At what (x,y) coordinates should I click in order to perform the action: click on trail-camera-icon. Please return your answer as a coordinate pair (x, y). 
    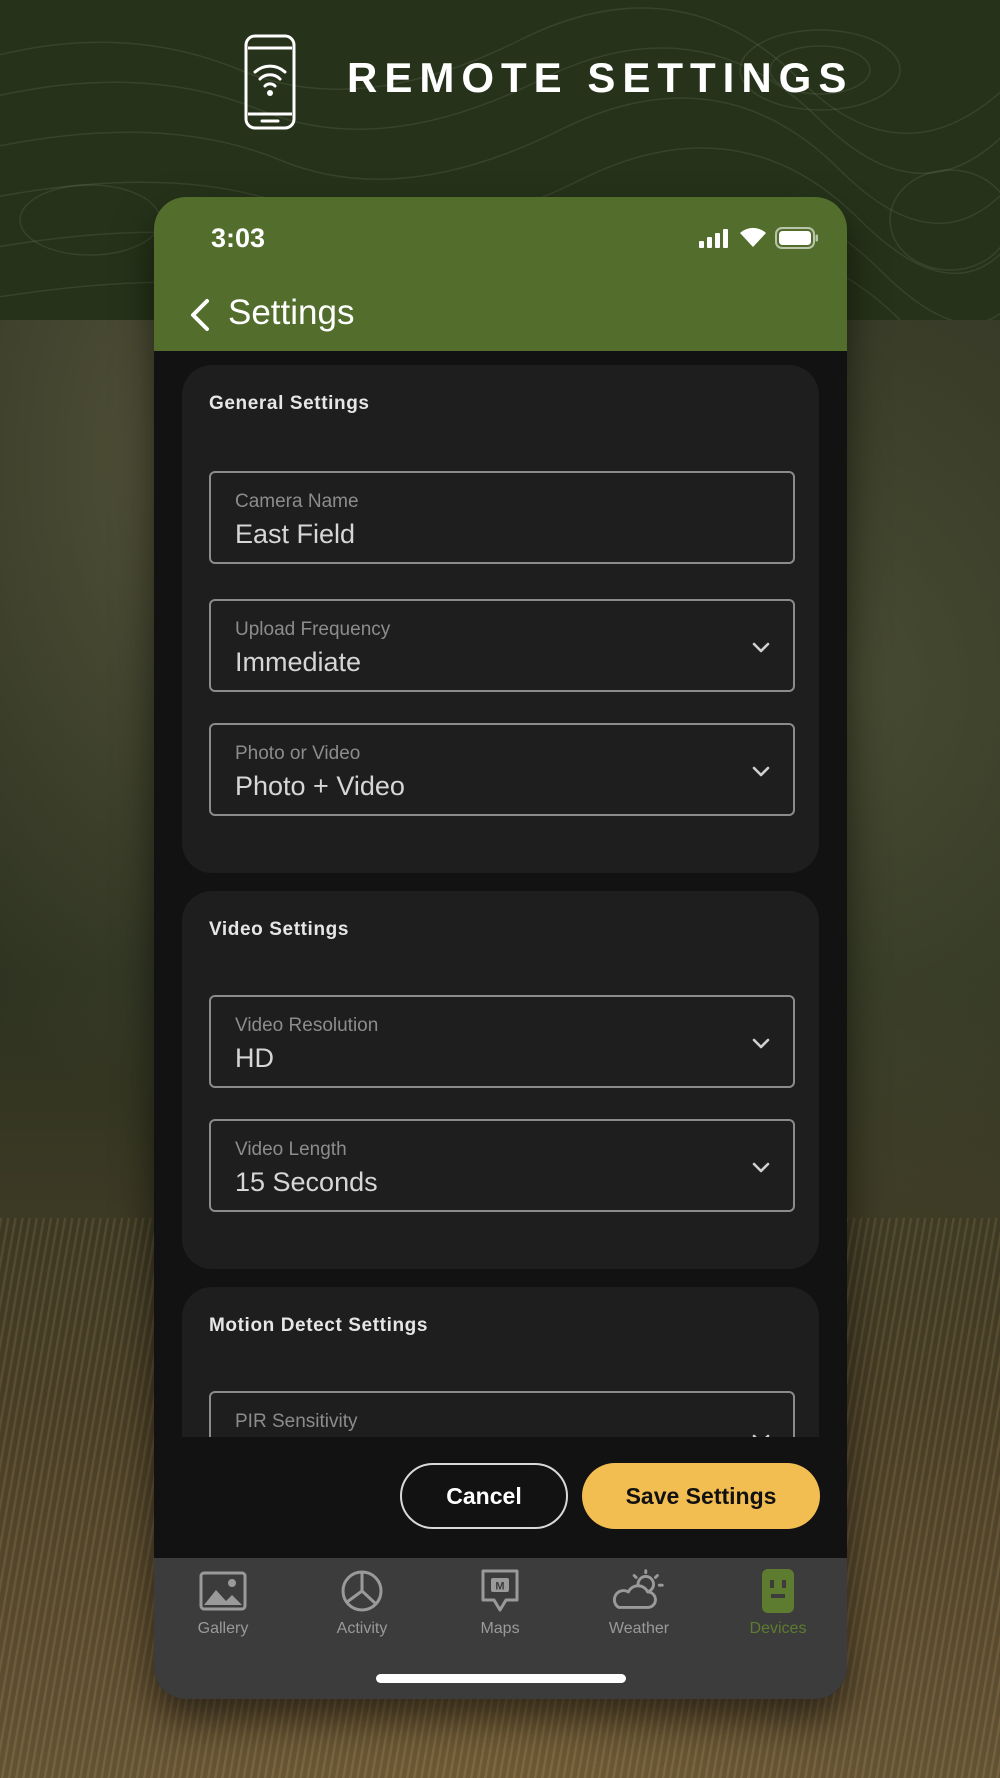
    Looking at the image, I should click on (778, 1591).